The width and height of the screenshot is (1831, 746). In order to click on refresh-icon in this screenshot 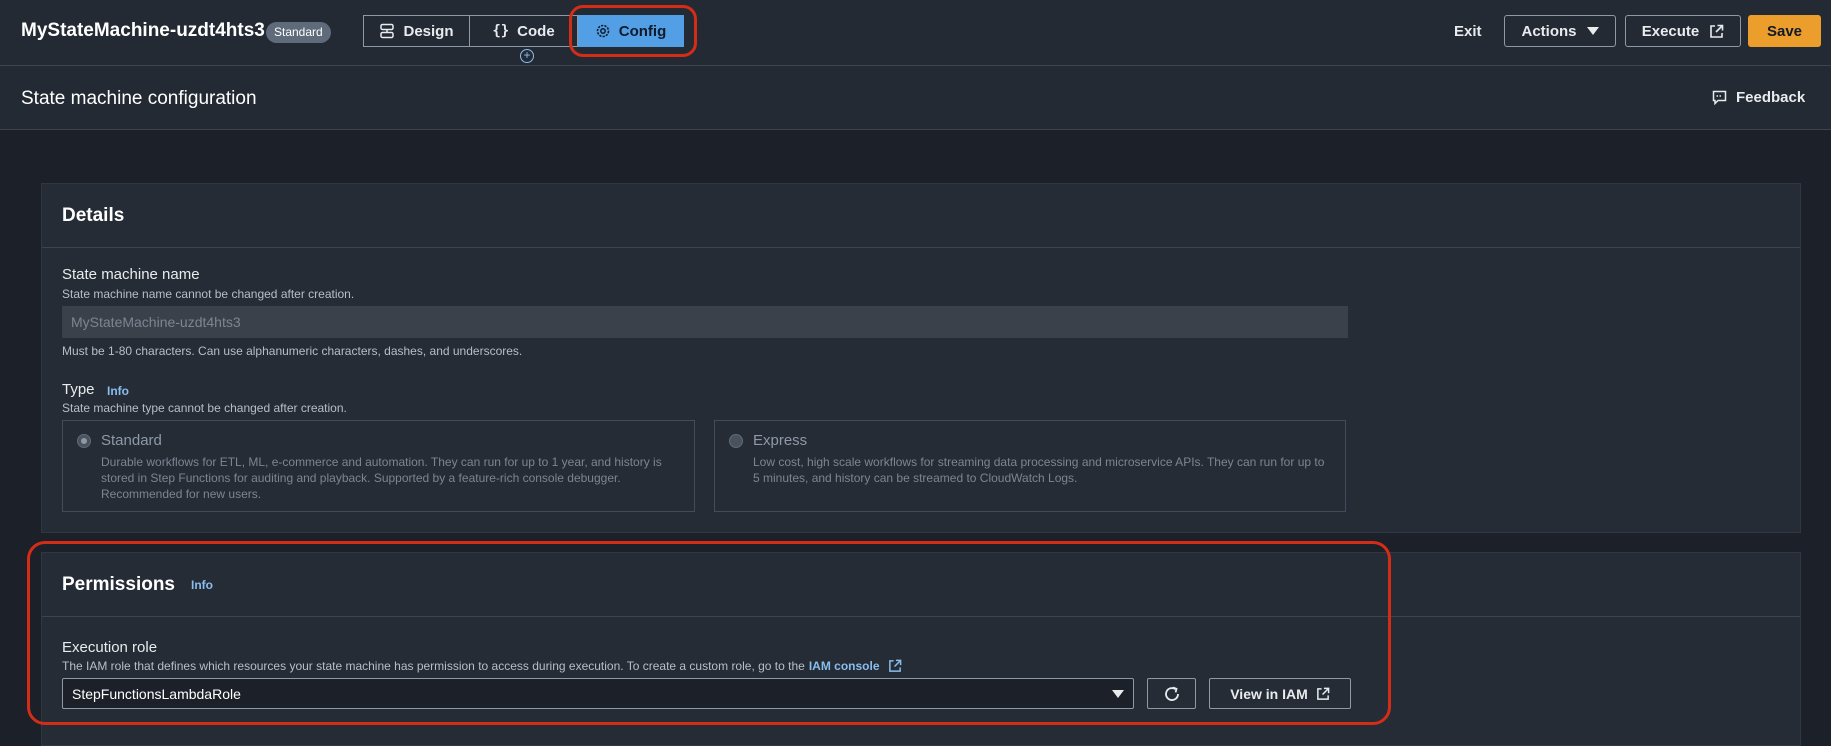, I will do `click(1171, 693)`.